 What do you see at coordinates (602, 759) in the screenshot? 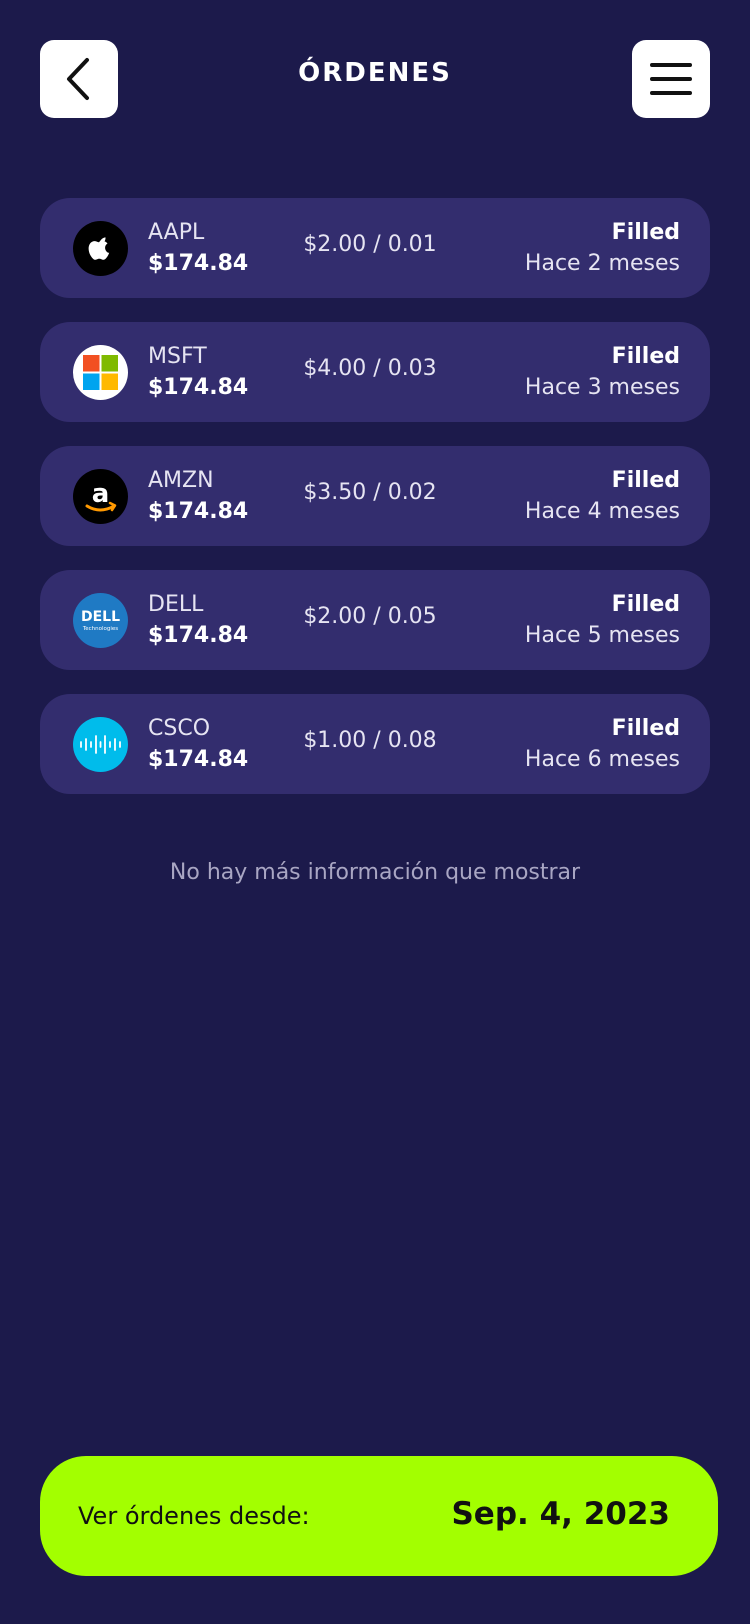
I see `order-time: Hace 6 meses` at bounding box center [602, 759].